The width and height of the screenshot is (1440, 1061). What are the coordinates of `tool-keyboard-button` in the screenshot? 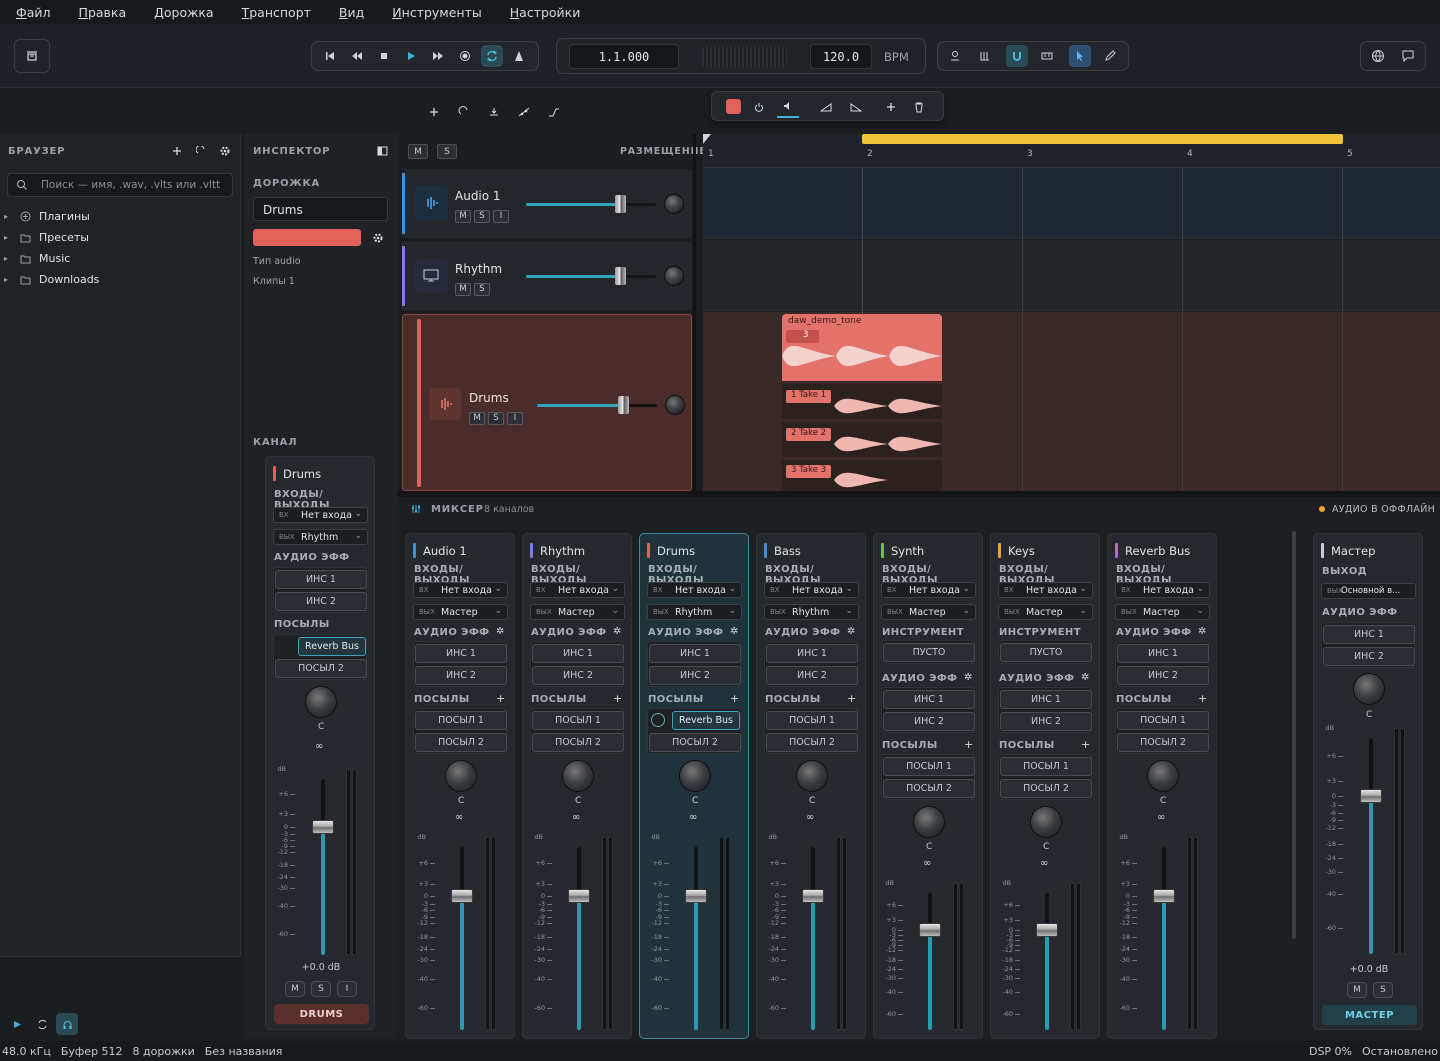 It's located at (1047, 56).